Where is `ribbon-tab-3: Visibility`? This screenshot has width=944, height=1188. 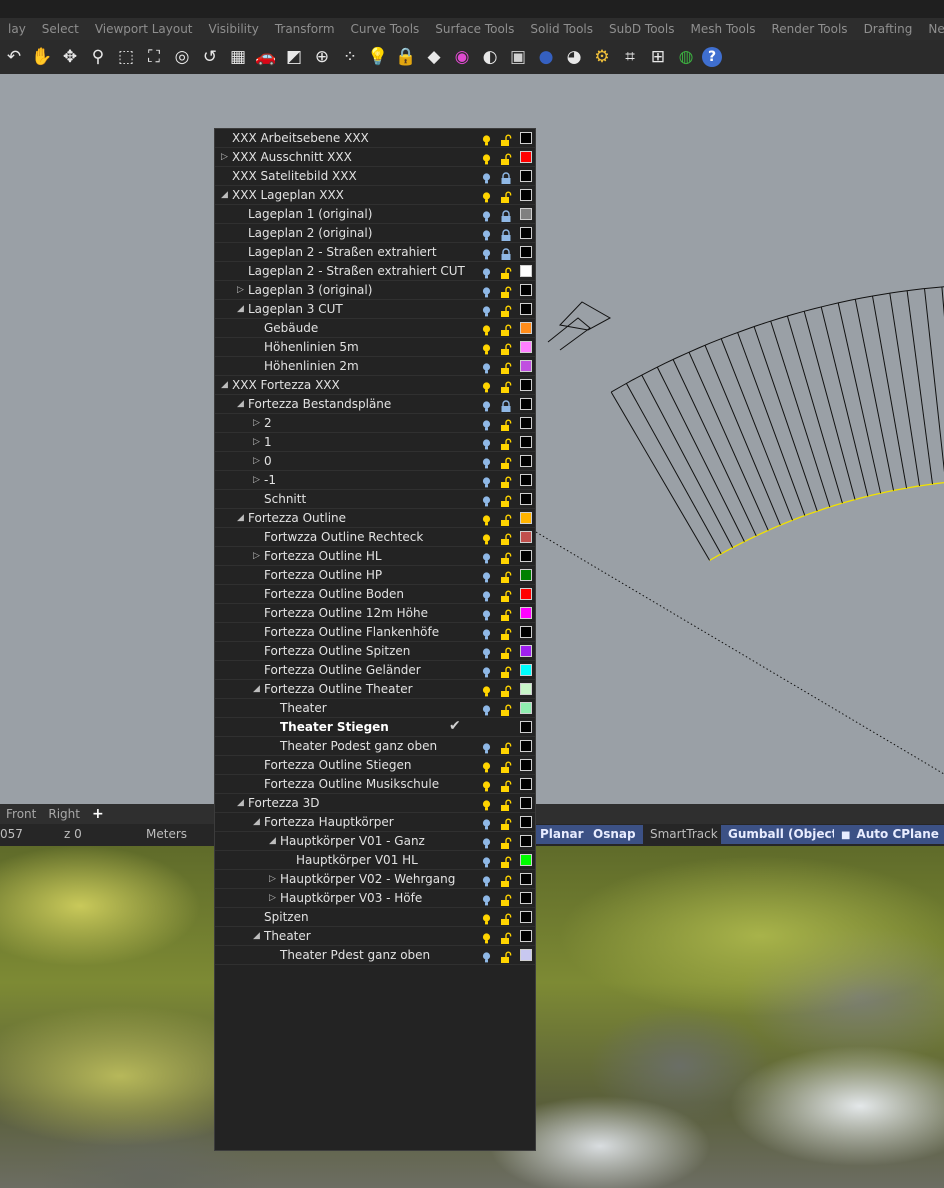
ribbon-tab-3: Visibility is located at coordinates (234, 29).